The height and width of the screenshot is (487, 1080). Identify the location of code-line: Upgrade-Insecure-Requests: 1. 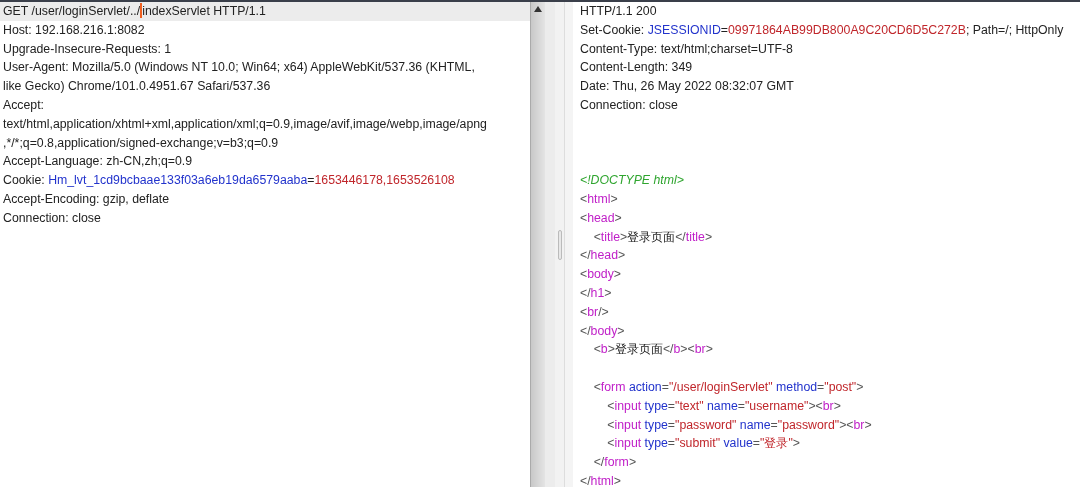
(87, 49).